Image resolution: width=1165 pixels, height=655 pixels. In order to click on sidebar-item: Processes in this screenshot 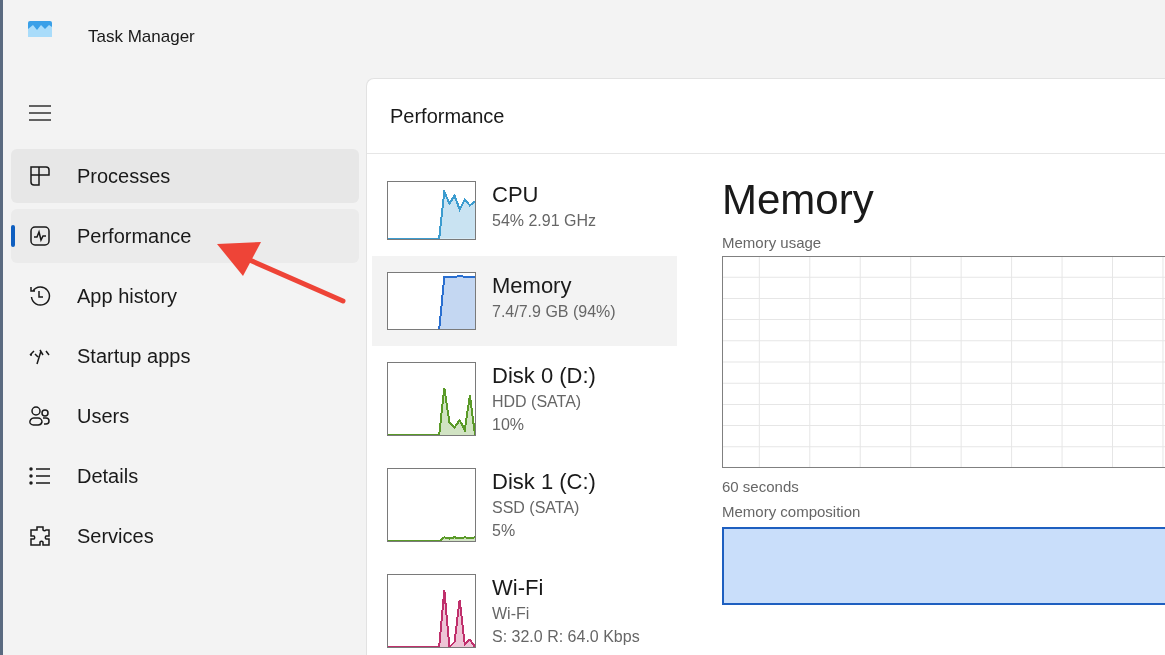, I will do `click(185, 176)`.